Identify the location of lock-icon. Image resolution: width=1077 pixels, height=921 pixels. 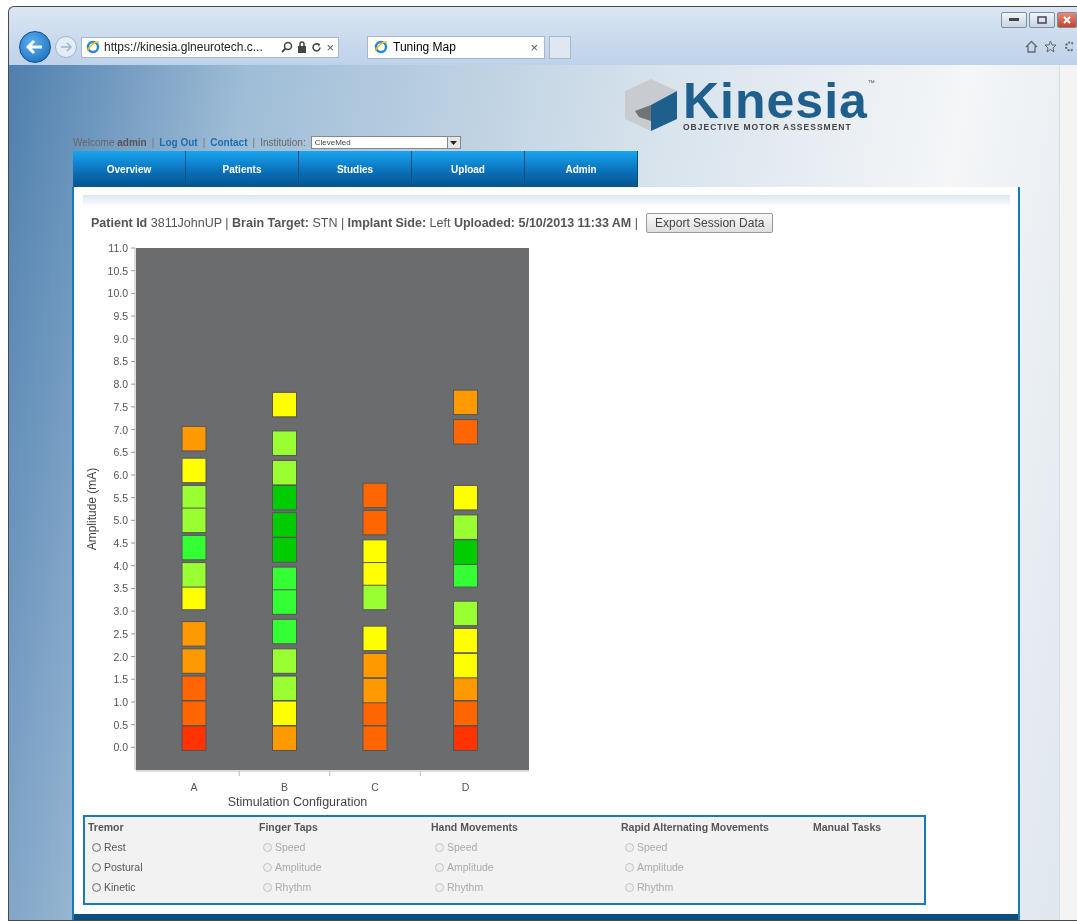
(302, 47).